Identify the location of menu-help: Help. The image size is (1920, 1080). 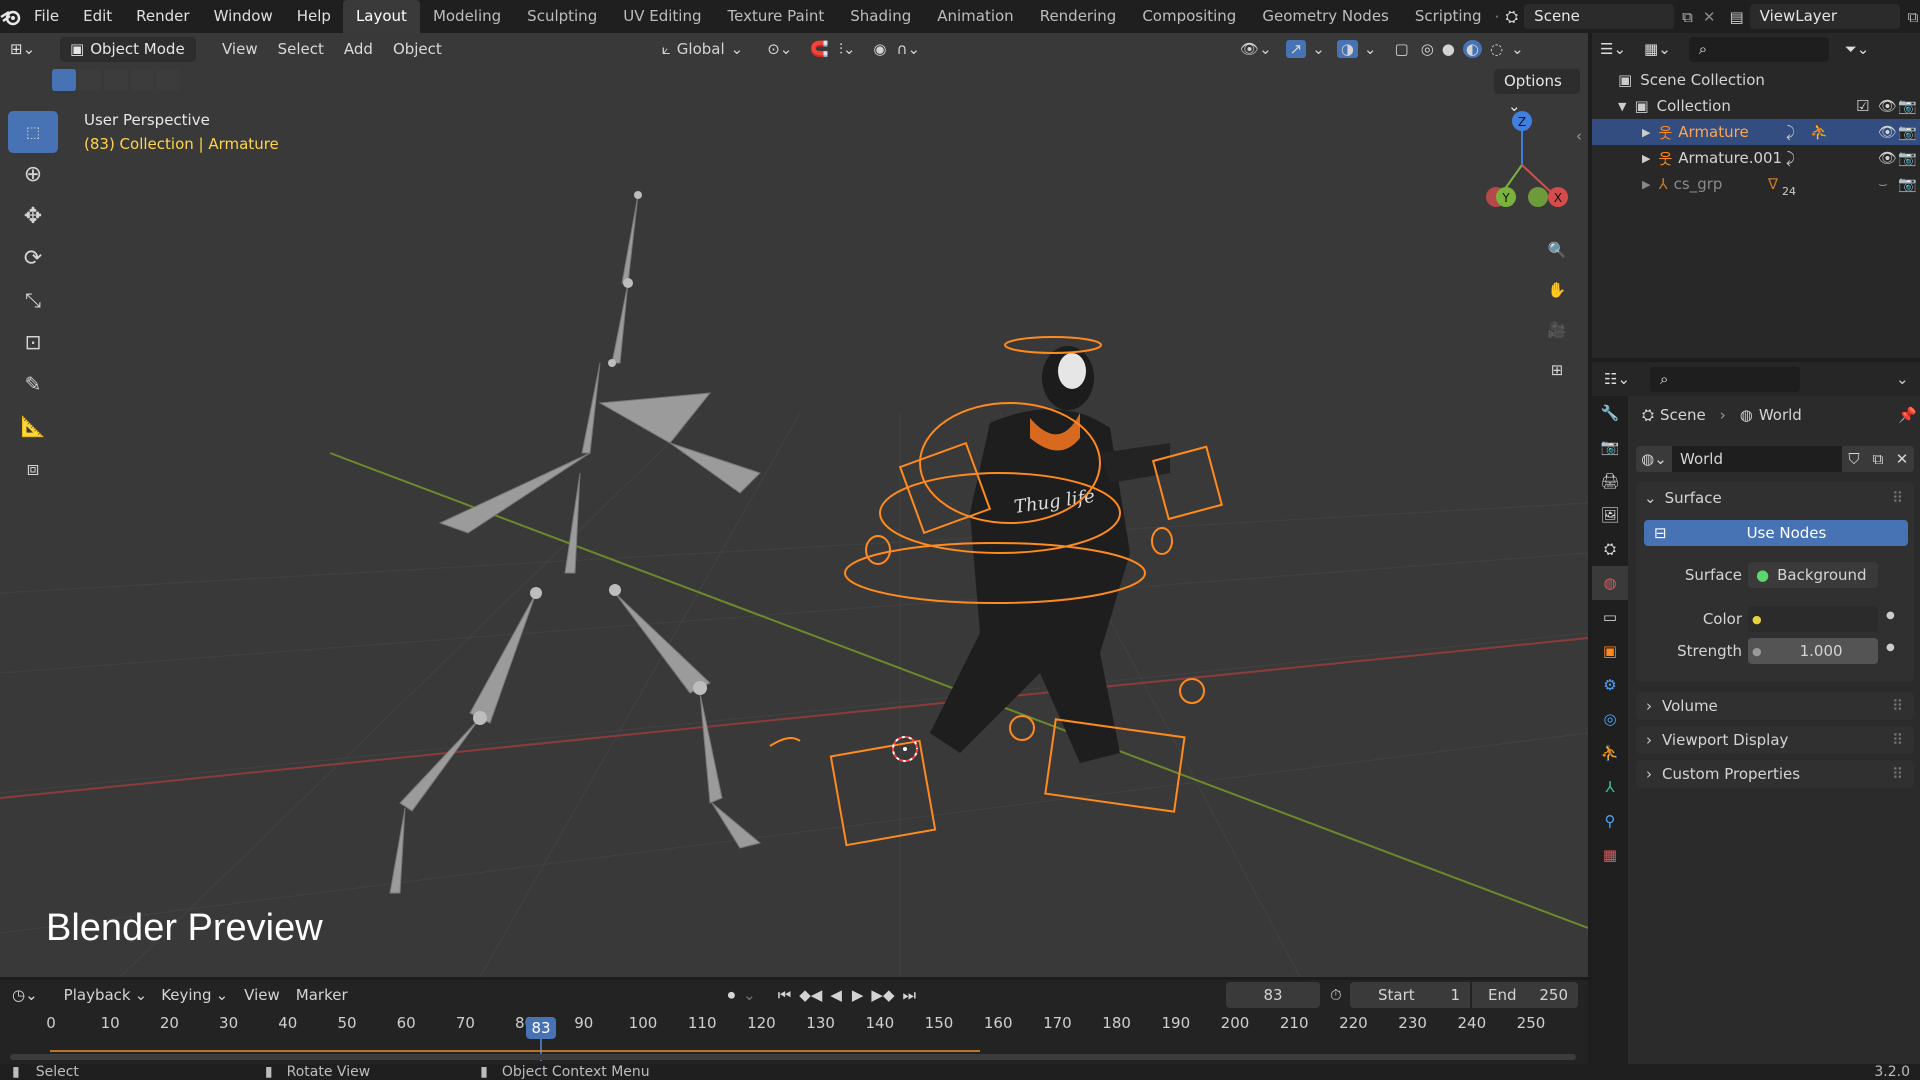
(314, 16).